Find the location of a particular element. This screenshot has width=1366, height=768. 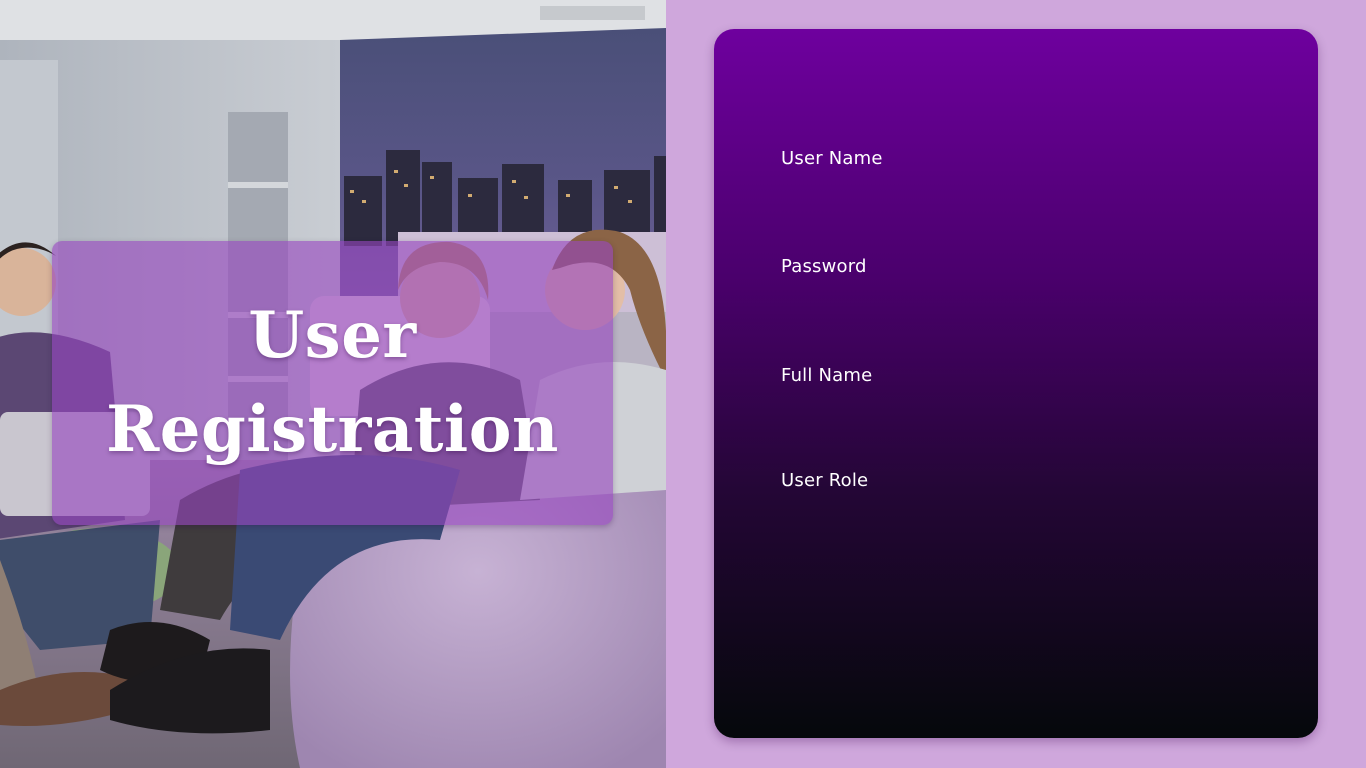

fullname-field-group: Full Name is located at coordinates (1021, 396).